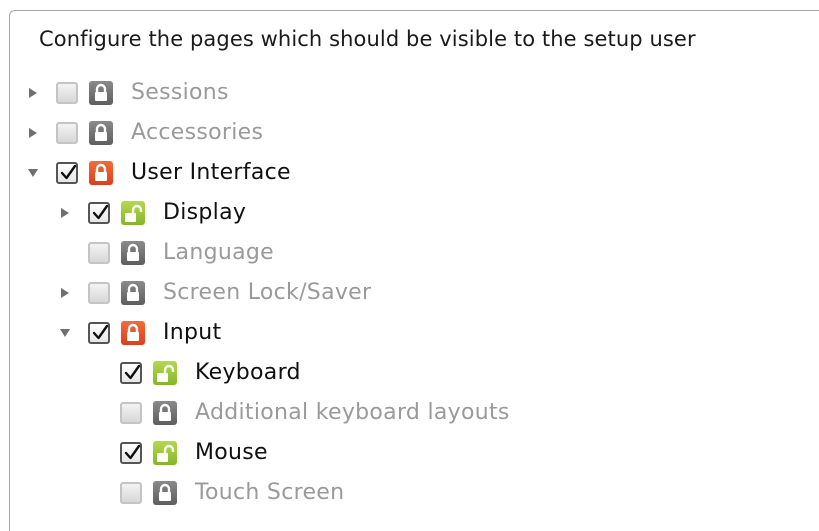  I want to click on tree-row-keyboard: Keyboard, so click(409, 373).